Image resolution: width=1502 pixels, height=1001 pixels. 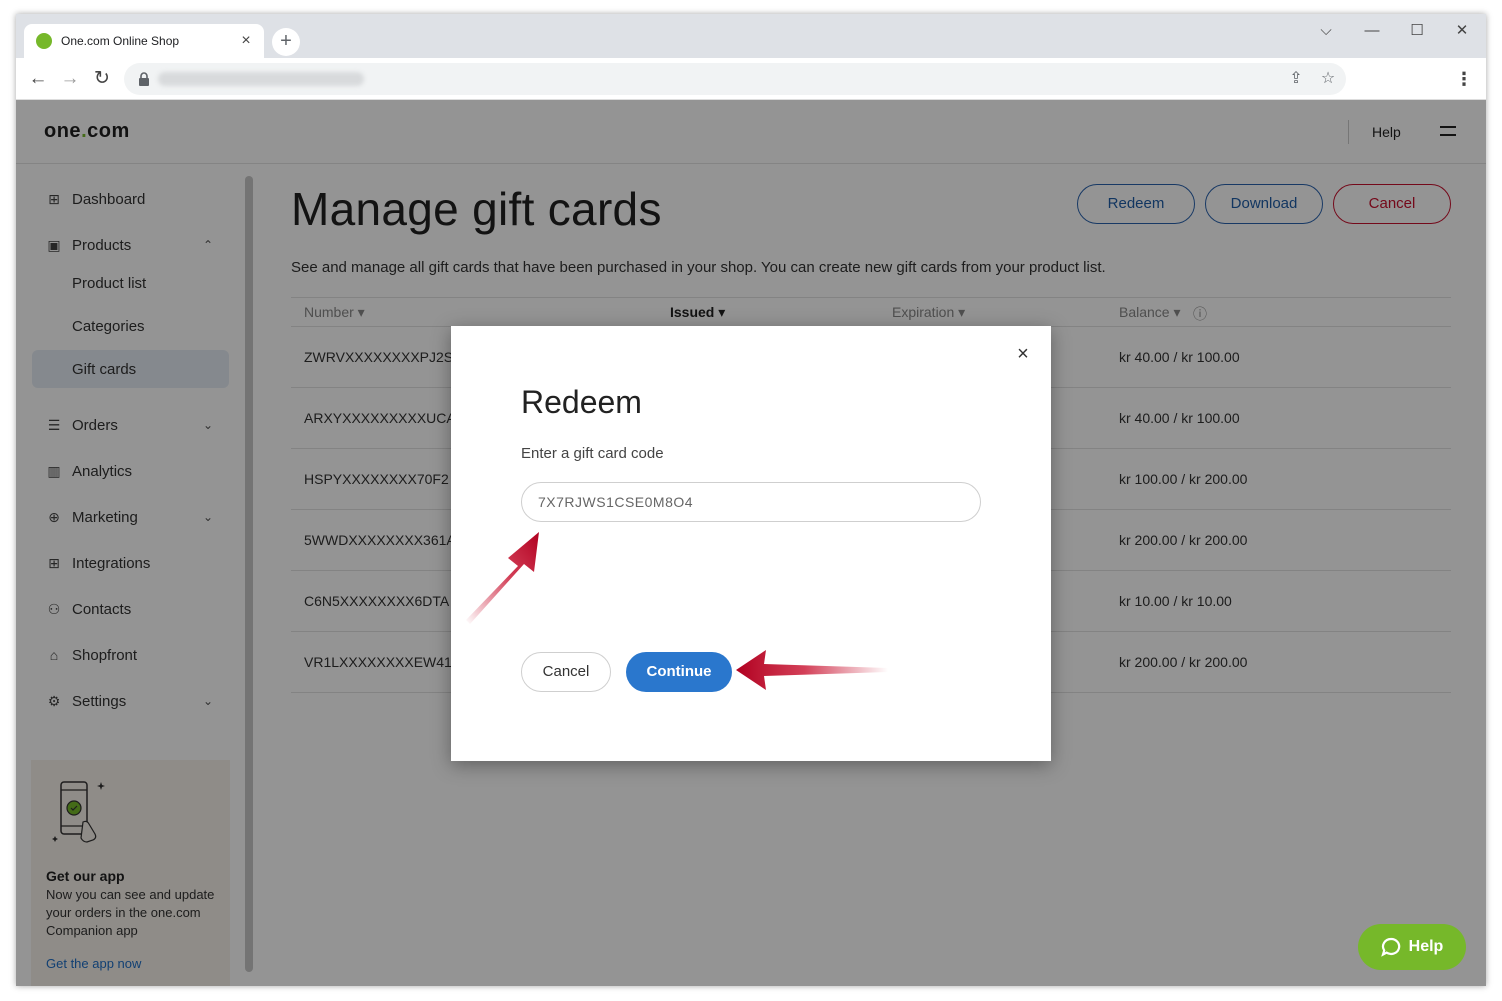 I want to click on tab-bar: One.com Online Shop × + ⌵ — ☐ ✕, so click(x=751, y=36).